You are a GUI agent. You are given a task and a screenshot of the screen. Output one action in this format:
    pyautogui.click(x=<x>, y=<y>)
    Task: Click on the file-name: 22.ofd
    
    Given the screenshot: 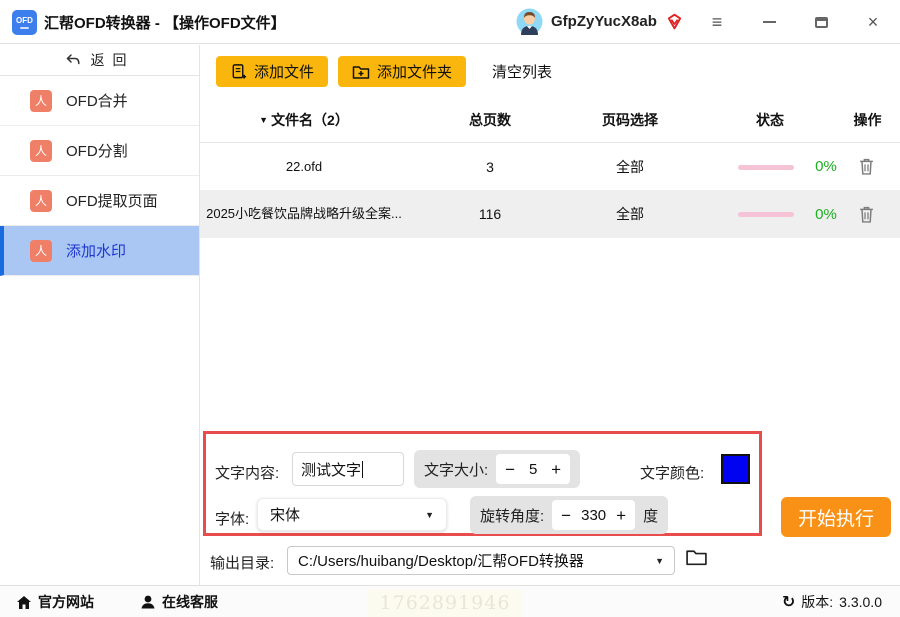 What is the action you would take?
    pyautogui.click(x=304, y=166)
    